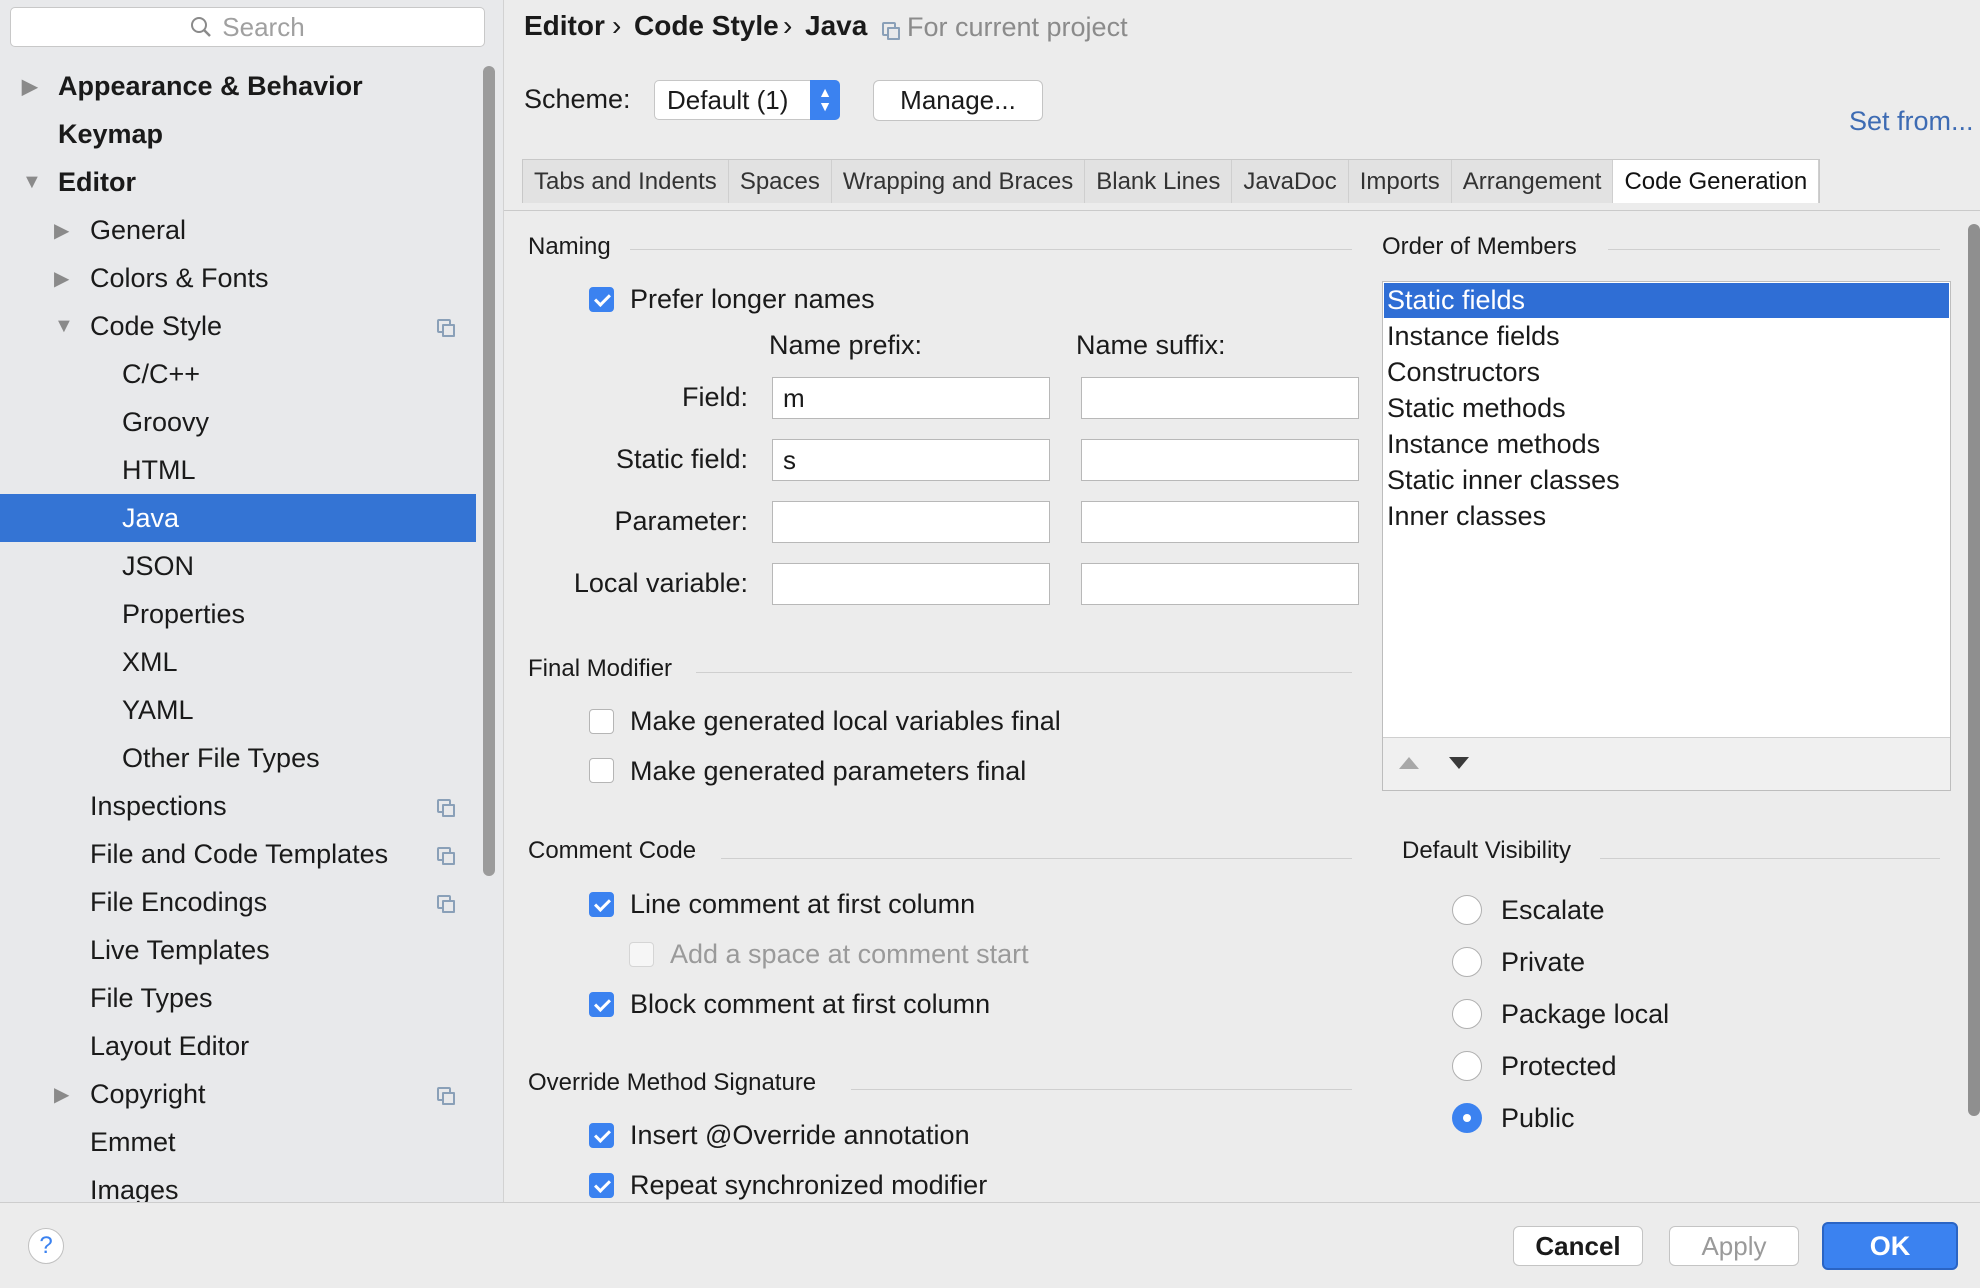  What do you see at coordinates (1467, 1014) in the screenshot?
I see `visibility-package-local-radio` at bounding box center [1467, 1014].